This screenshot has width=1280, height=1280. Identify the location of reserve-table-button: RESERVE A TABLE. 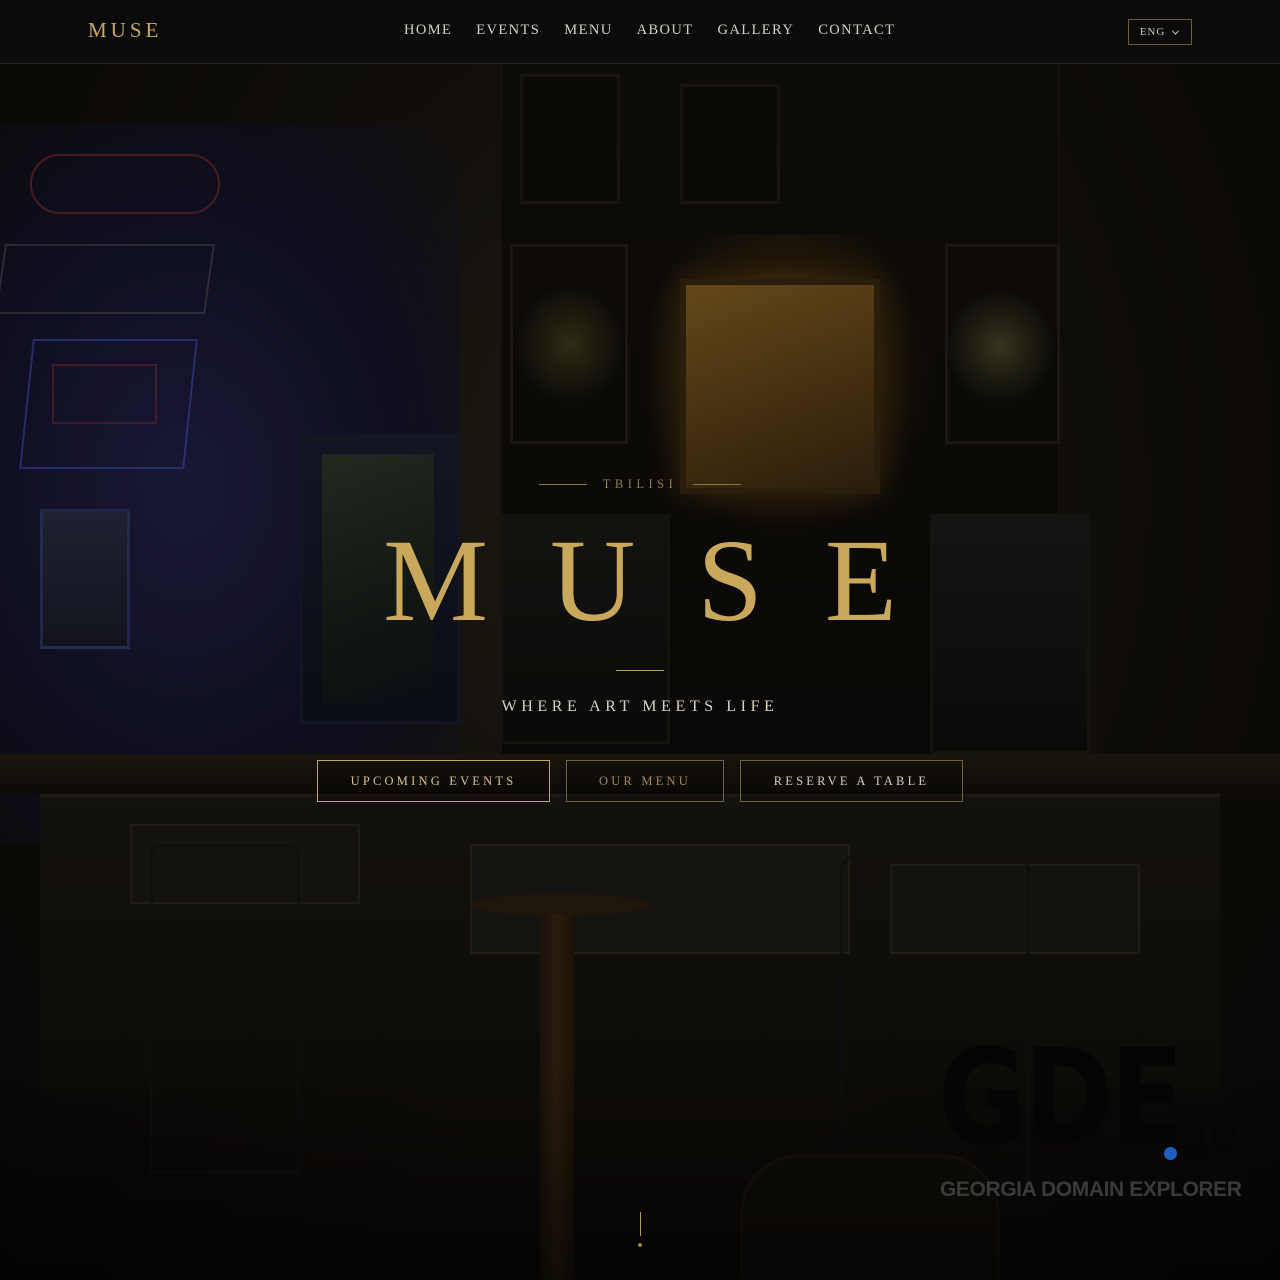
(851, 781).